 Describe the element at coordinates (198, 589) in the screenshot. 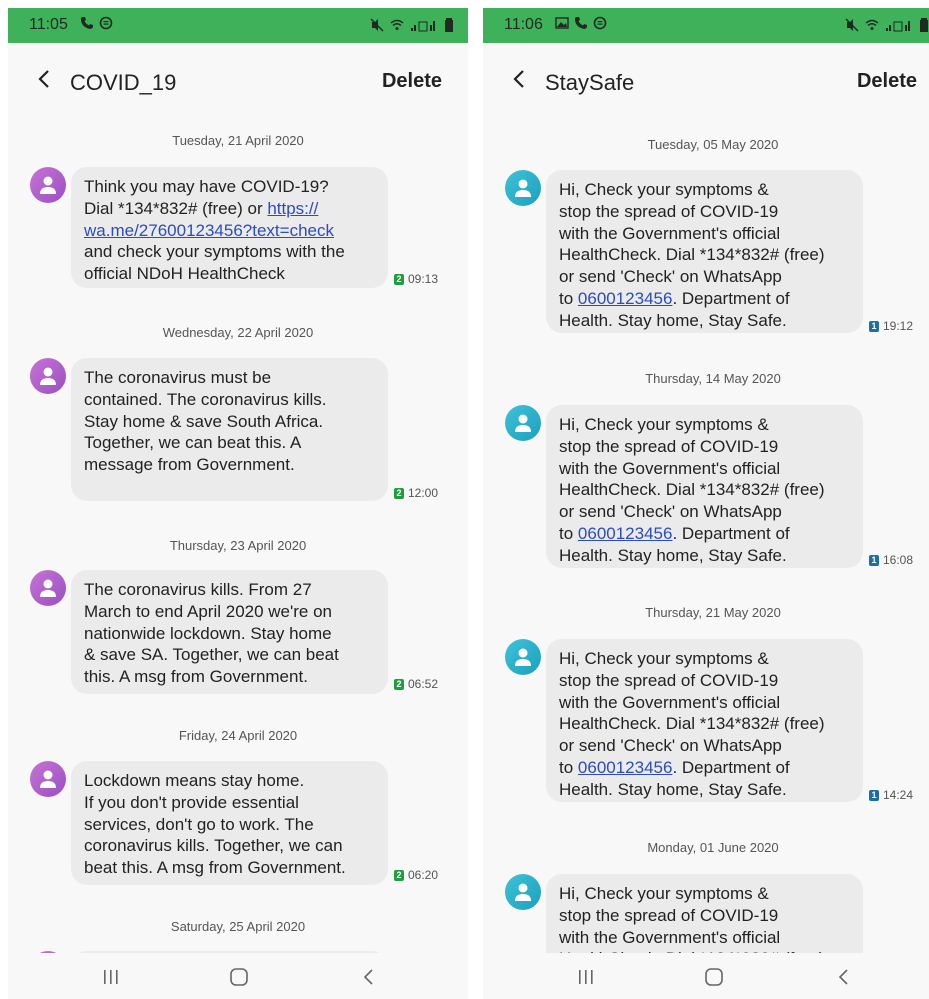

I see `message-line: The coronavirus kills. From 27` at that location.